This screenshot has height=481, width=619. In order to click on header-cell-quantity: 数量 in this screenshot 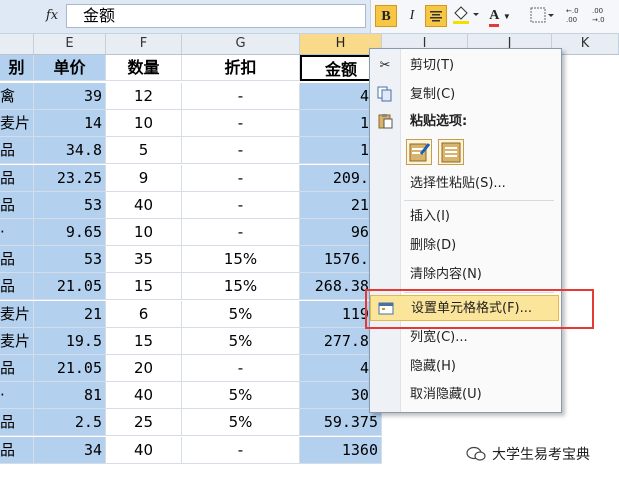, I will do `click(144, 68)`.